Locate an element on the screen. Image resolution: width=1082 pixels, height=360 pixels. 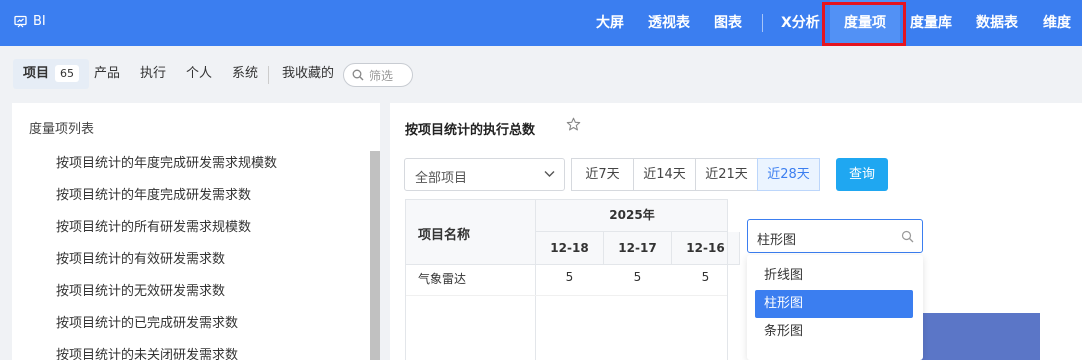
project-scope-select: 全部项目 is located at coordinates (484, 174).